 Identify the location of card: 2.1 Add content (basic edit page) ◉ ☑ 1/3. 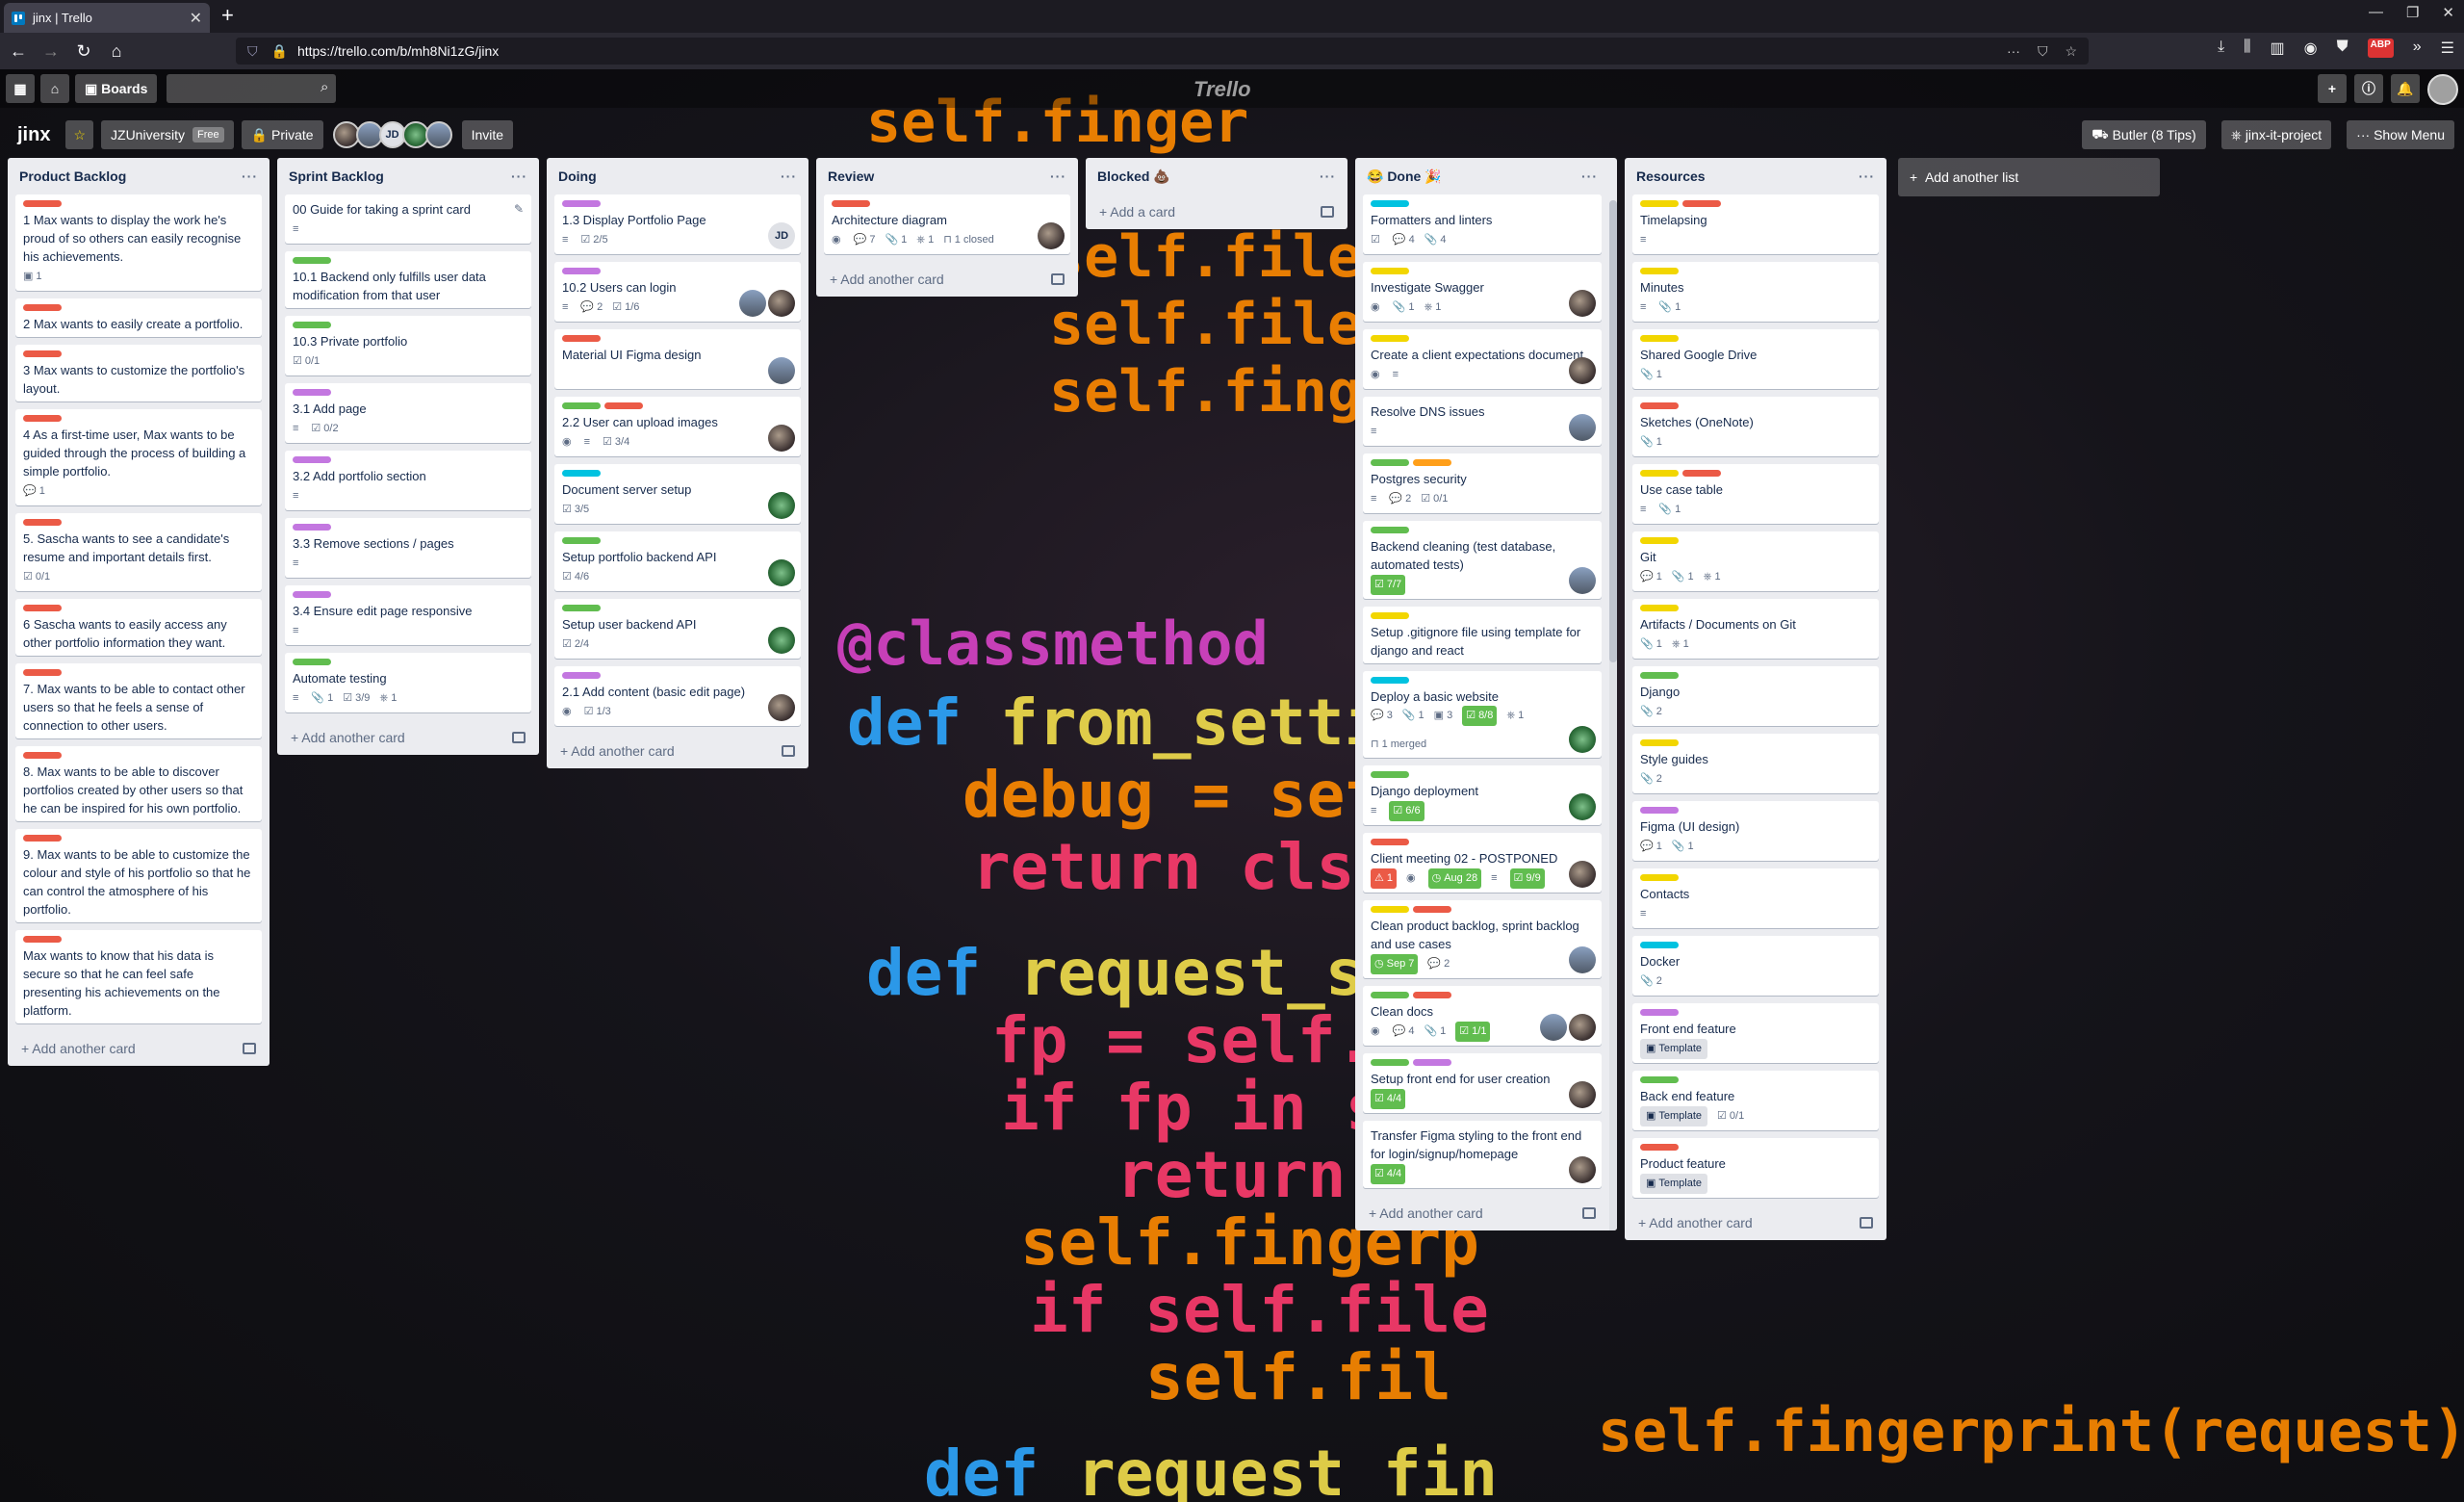
(677, 696).